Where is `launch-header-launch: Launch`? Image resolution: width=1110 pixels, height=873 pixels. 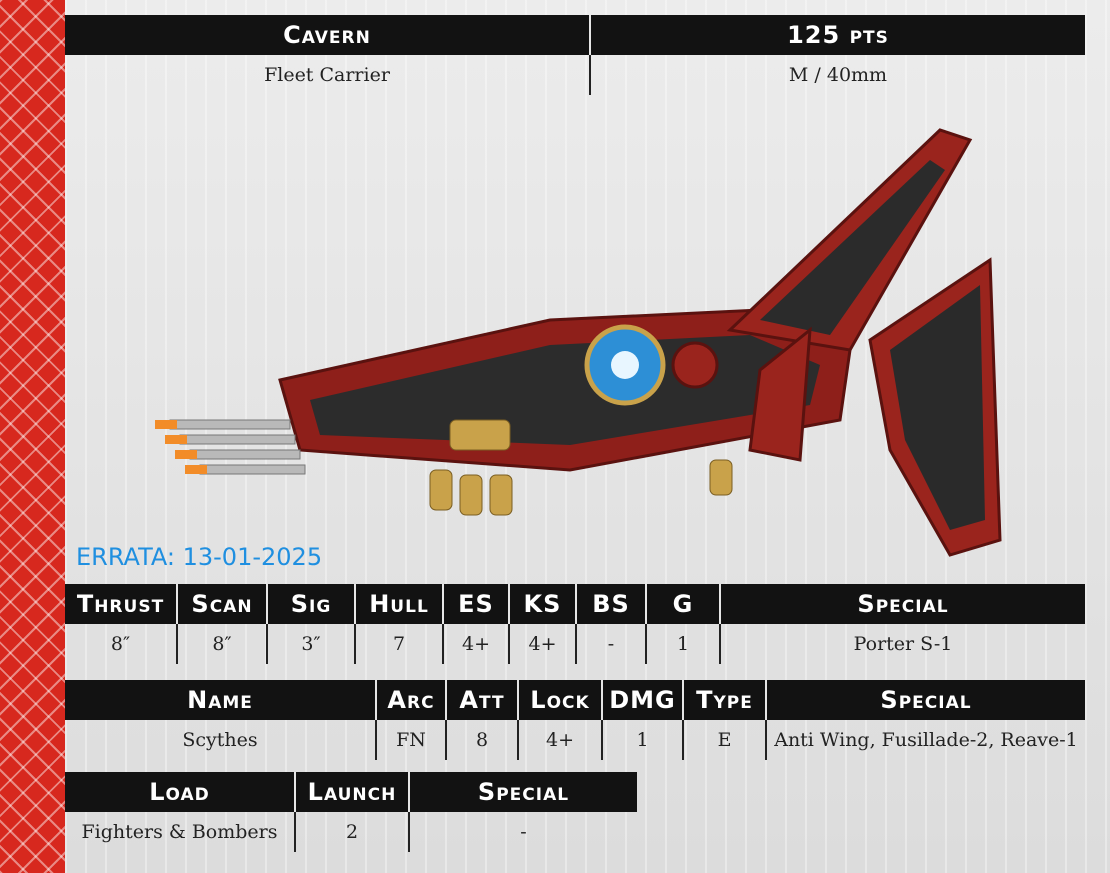
launch-header-launch: Launch is located at coordinates (351, 792).